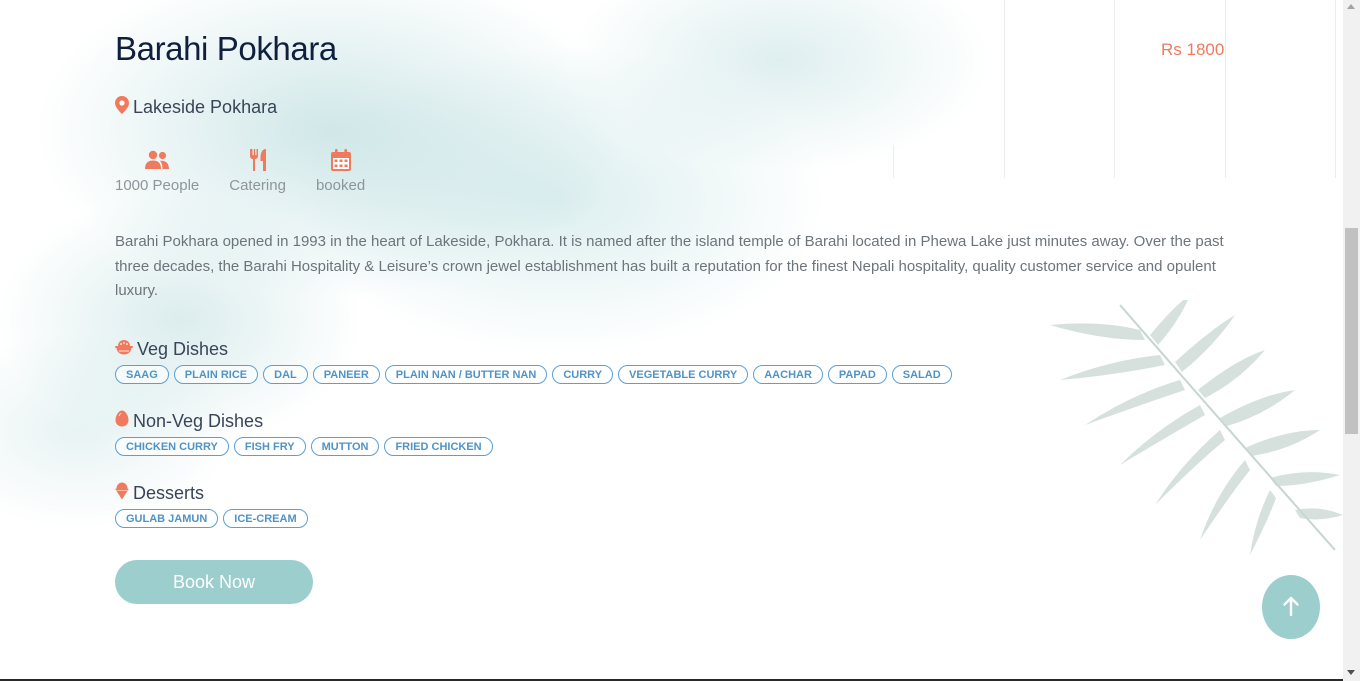 The width and height of the screenshot is (1360, 681). Describe the element at coordinates (257, 185) in the screenshot. I see `feature-label: Catering` at that location.